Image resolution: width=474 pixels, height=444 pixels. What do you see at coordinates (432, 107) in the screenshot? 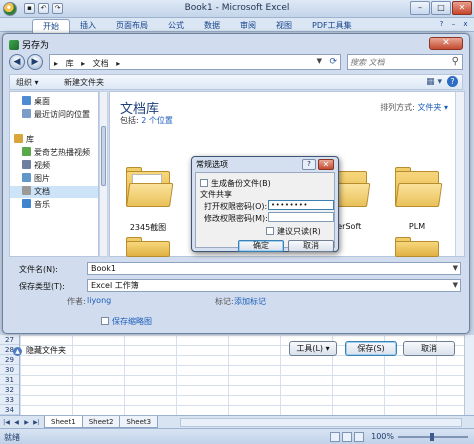
I see `arrange-by-dropdown: 文件夹 ▾` at bounding box center [432, 107].